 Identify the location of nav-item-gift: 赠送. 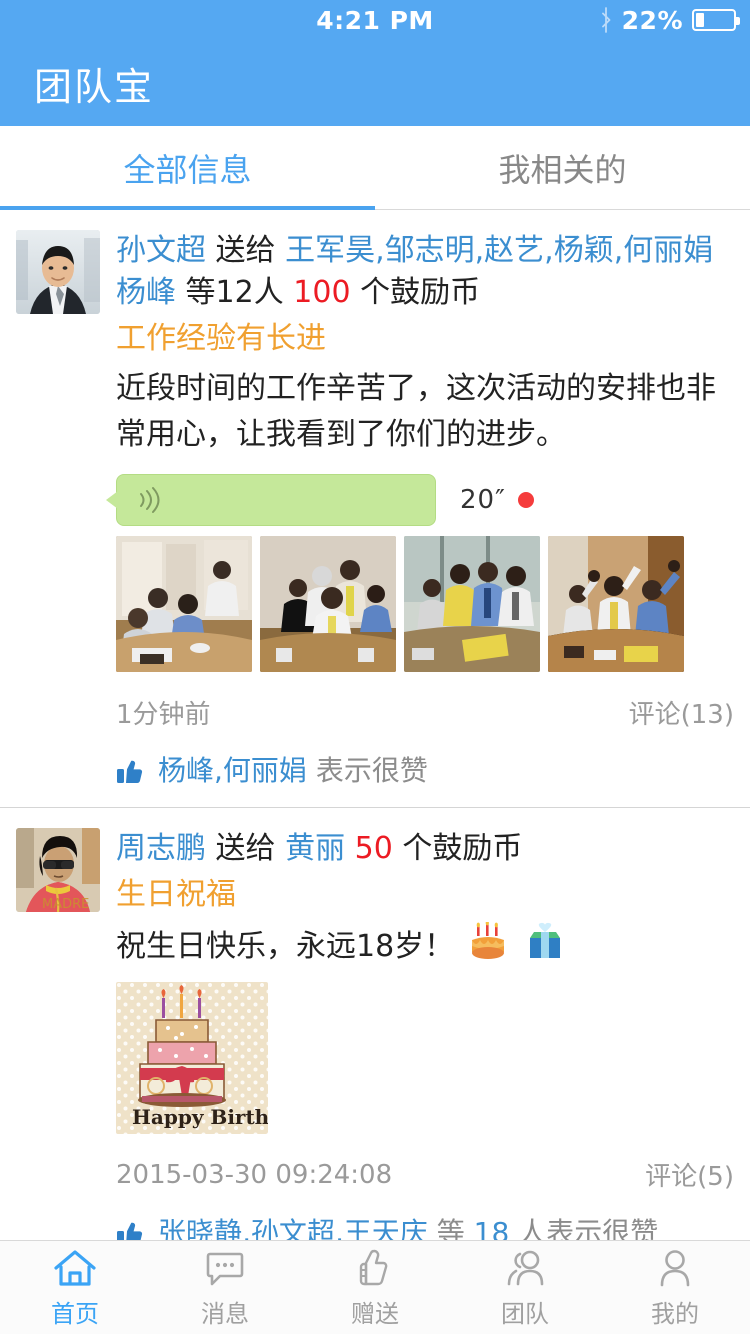
(375, 1287).